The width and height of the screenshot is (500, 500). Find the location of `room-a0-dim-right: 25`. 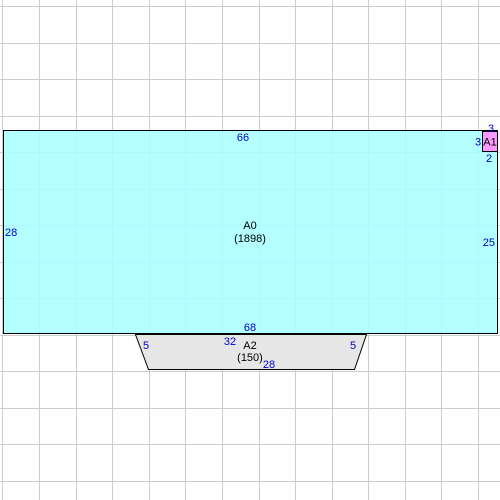

room-a0-dim-right: 25 is located at coordinates (489, 243).